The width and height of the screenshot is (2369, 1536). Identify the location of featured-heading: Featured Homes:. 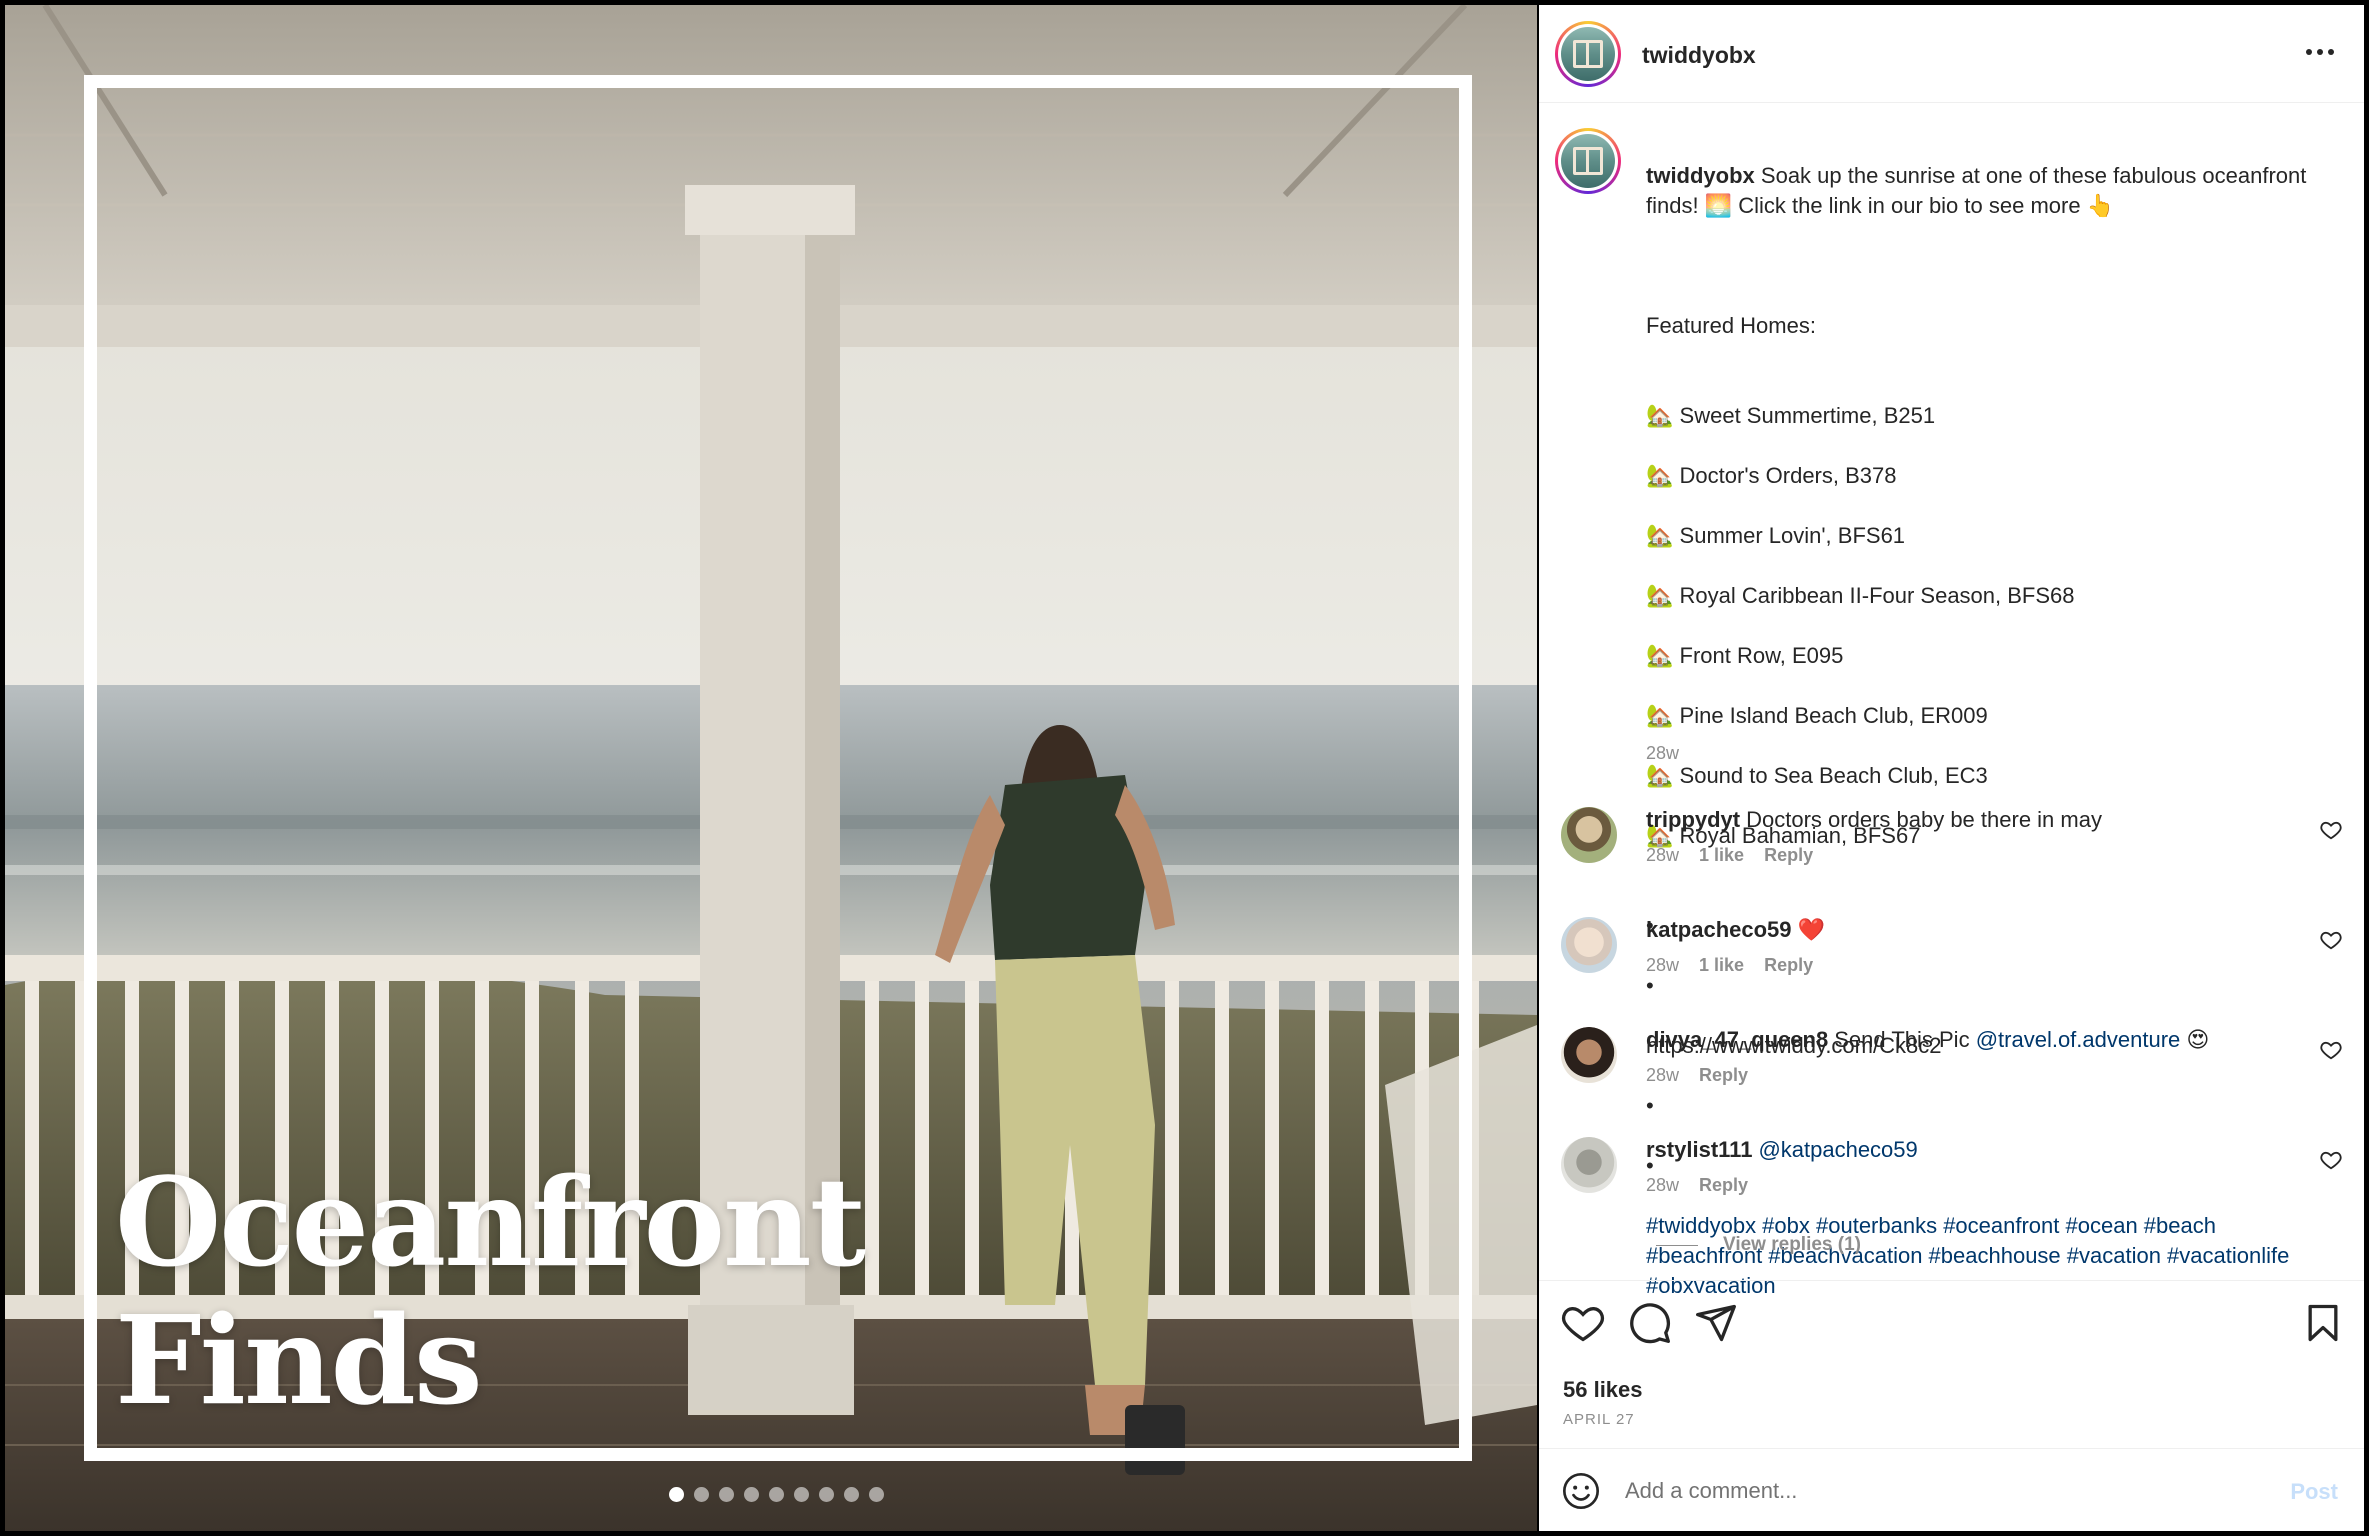
(1731, 325).